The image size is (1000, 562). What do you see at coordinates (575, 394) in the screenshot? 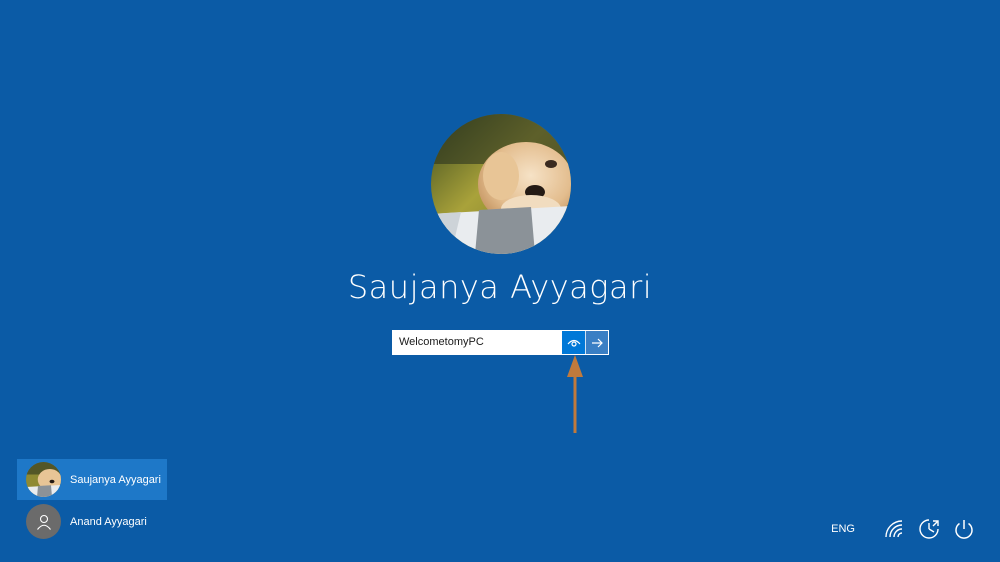
I see `annotation-arrow` at bounding box center [575, 394].